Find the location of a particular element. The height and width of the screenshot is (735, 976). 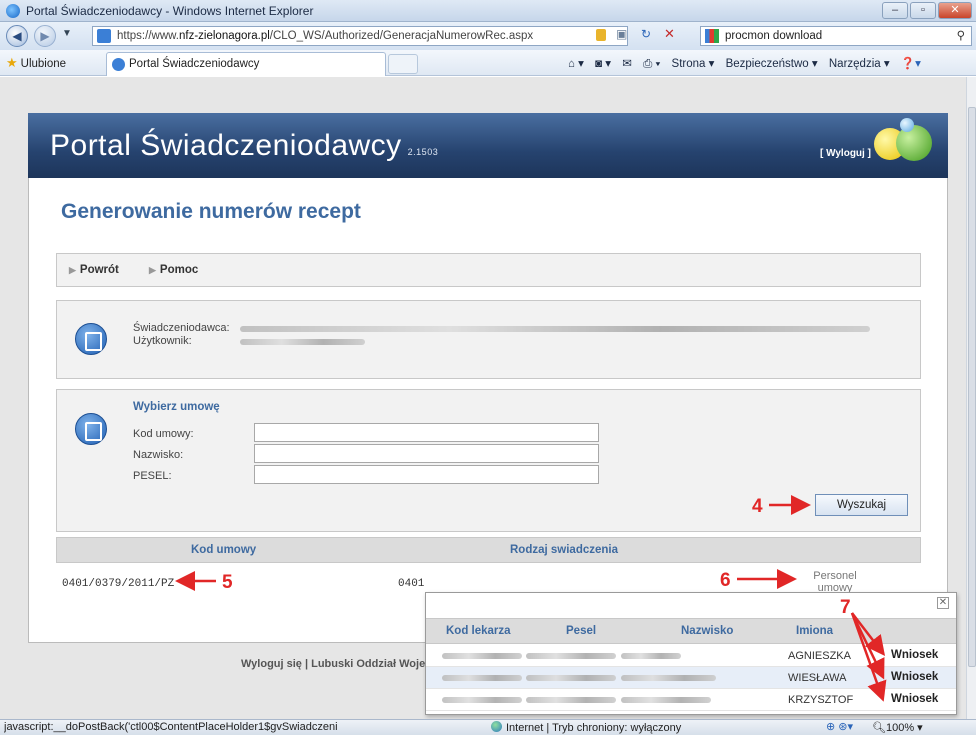

pesel-label: PESEL: is located at coordinates (152, 476).